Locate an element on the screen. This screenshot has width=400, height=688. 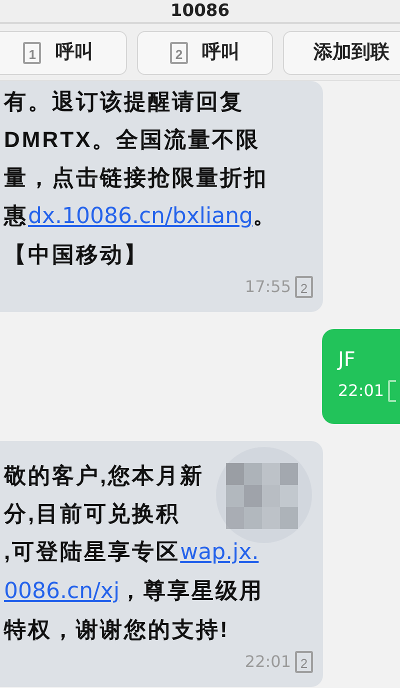
message-text: 。 is located at coordinates (265, 215).